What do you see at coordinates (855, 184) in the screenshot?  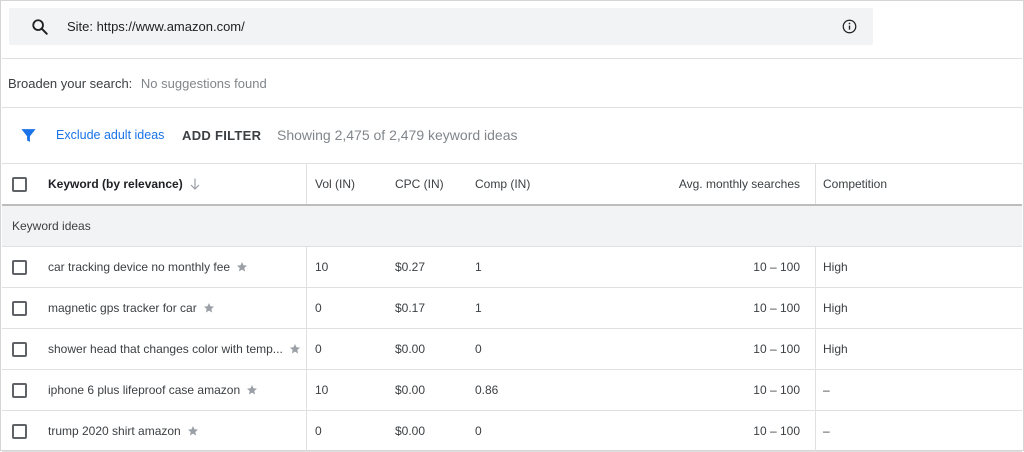 I see `col-header-competition: Competition` at bounding box center [855, 184].